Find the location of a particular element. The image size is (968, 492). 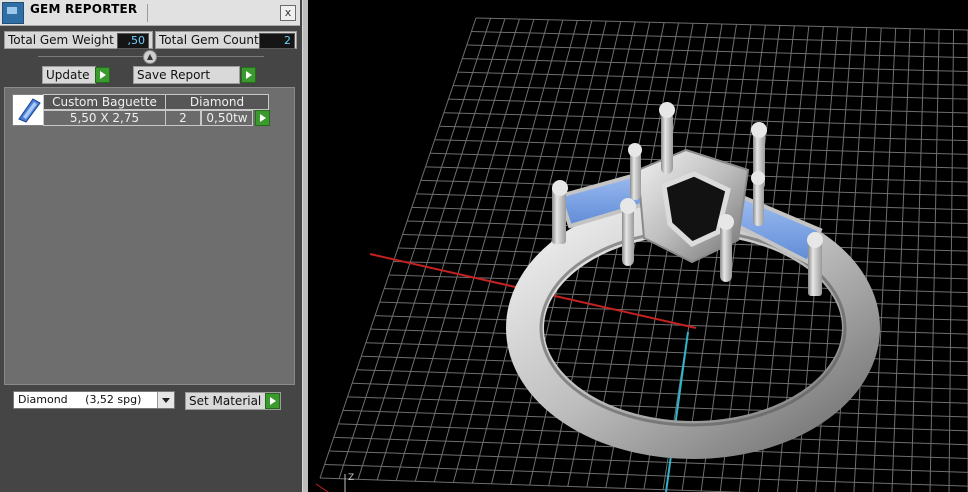

save-report-button: Save Report is located at coordinates (186, 75).